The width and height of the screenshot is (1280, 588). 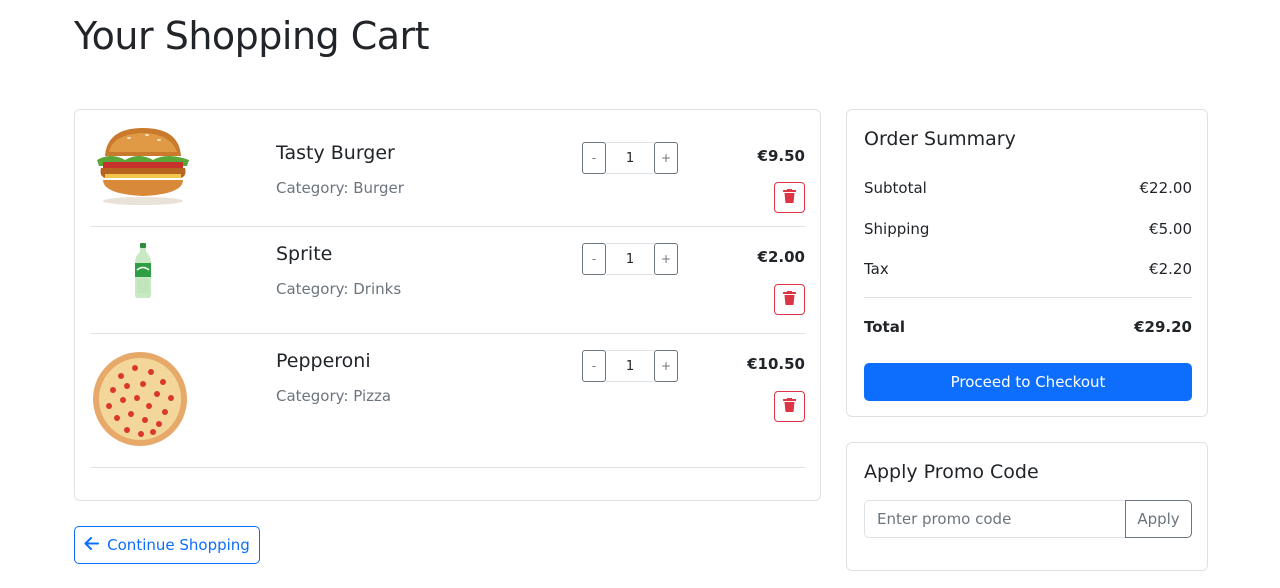 What do you see at coordinates (1028, 382) in the screenshot?
I see `proceed-to-checkout-button: Proceed to Checkout` at bounding box center [1028, 382].